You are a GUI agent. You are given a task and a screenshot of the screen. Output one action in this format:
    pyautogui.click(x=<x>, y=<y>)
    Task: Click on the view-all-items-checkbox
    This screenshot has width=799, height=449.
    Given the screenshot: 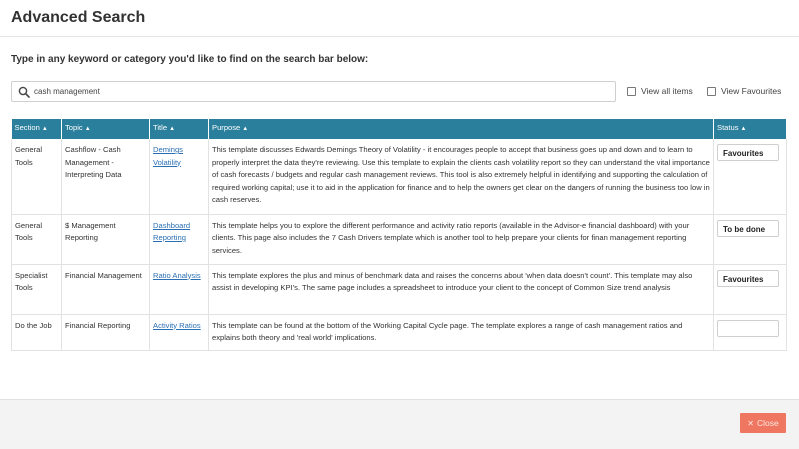 What is the action you would take?
    pyautogui.click(x=631, y=91)
    